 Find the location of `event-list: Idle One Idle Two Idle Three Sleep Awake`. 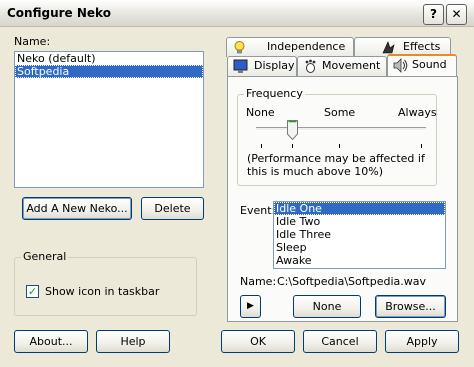

event-list: Idle One Idle Two Idle Three Sleep Awake is located at coordinates (359, 235).